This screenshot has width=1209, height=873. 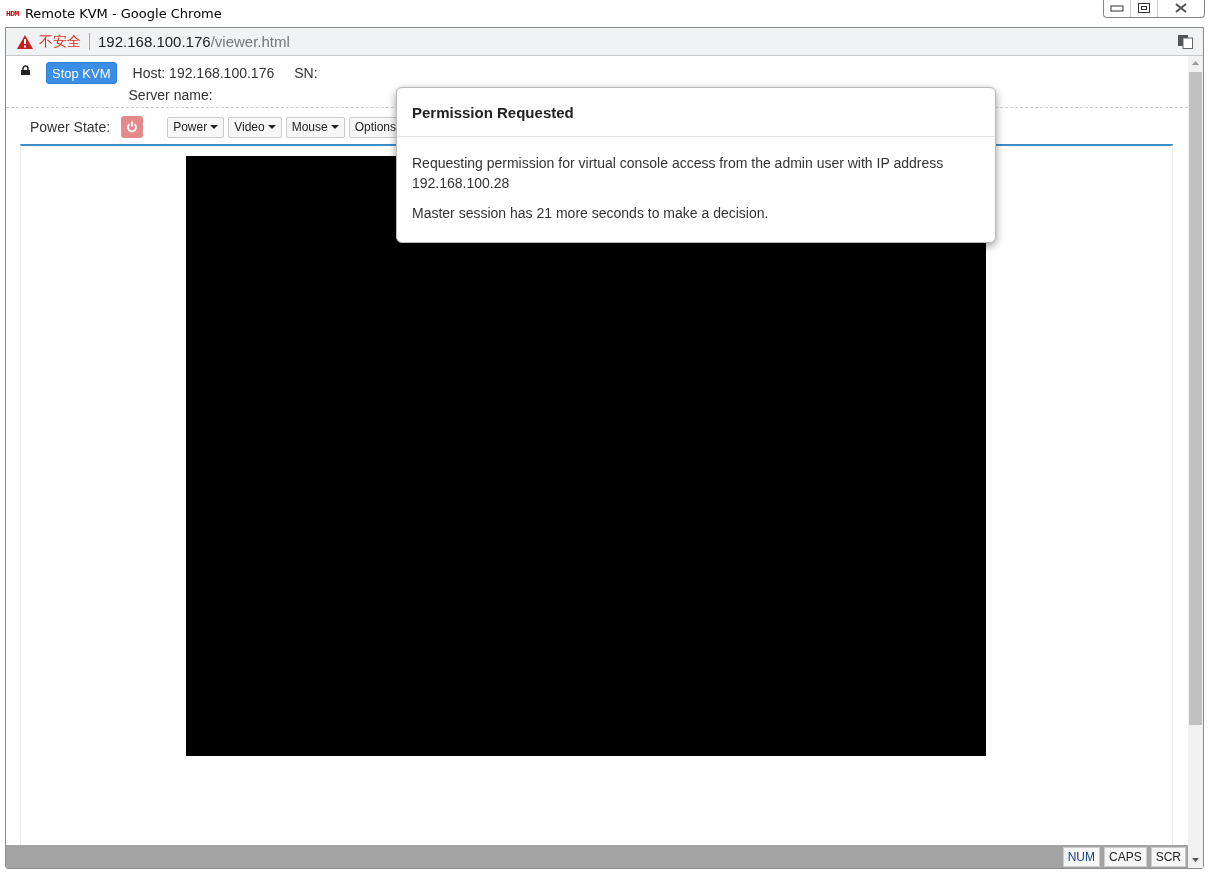 What do you see at coordinates (315, 127) in the screenshot?
I see `dropdown-button: Mouse` at bounding box center [315, 127].